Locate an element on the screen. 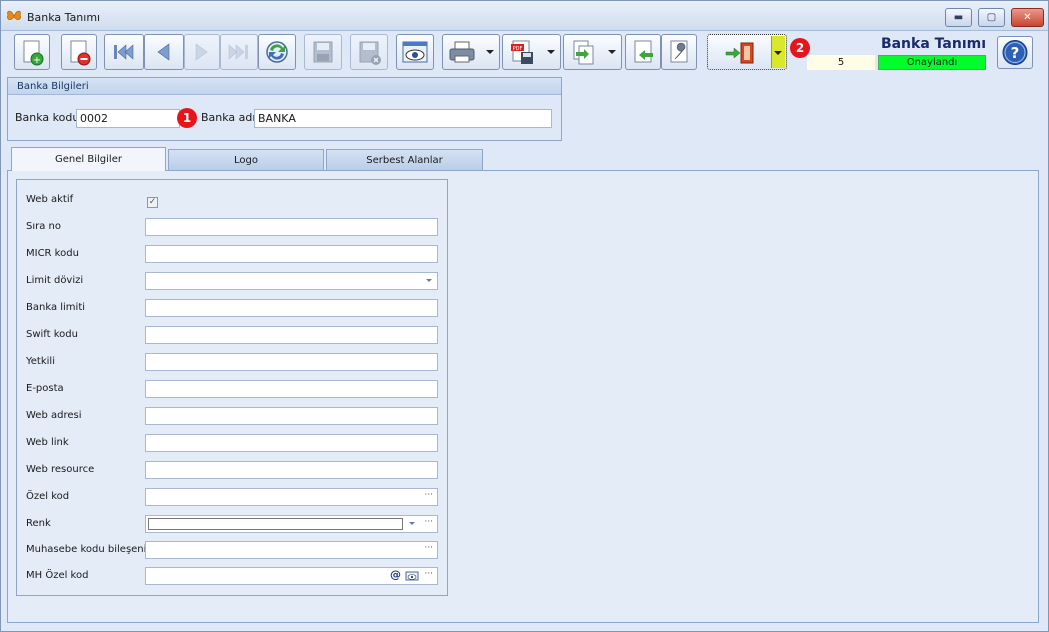 This screenshot has height=632, width=1049. next-record-button is located at coordinates (202, 52).